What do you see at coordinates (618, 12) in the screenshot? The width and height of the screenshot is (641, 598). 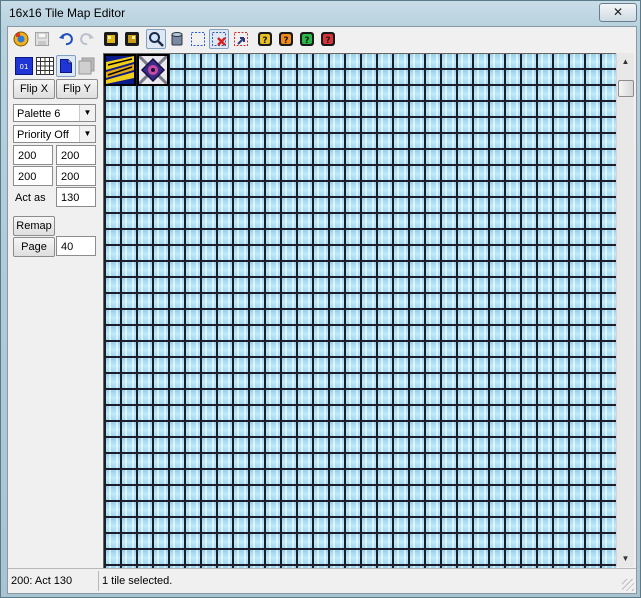 I see `close-button: ✕` at bounding box center [618, 12].